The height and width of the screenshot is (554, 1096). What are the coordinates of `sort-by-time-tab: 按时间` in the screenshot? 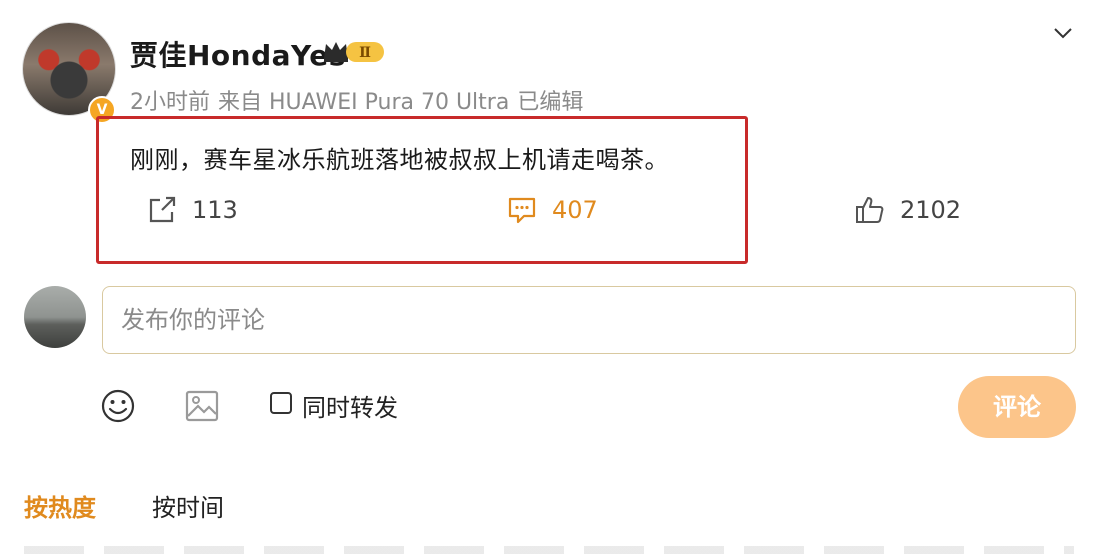 It's located at (188, 505).